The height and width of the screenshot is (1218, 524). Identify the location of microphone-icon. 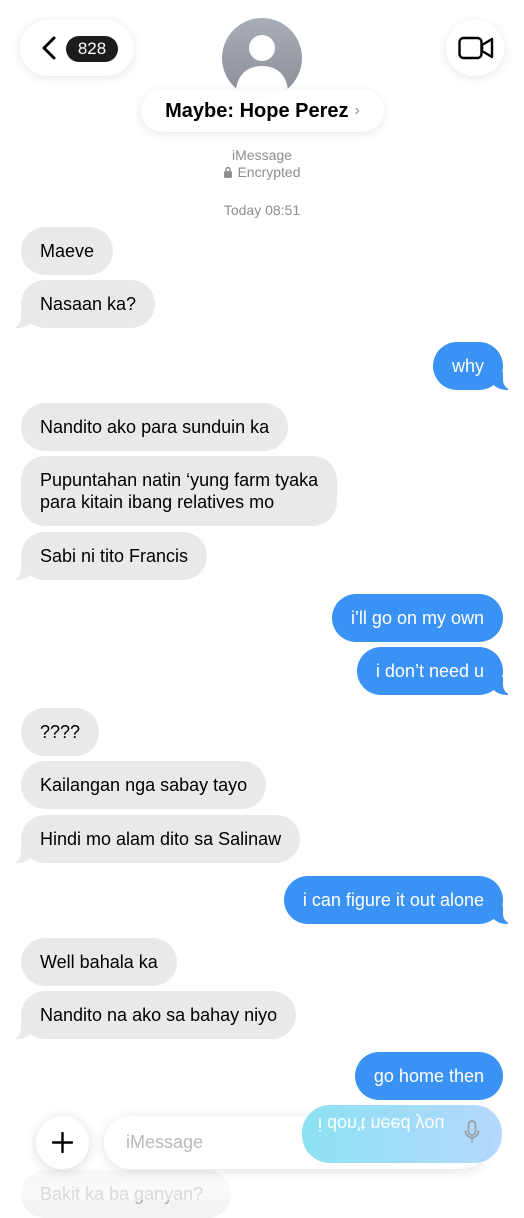
(472, 1132).